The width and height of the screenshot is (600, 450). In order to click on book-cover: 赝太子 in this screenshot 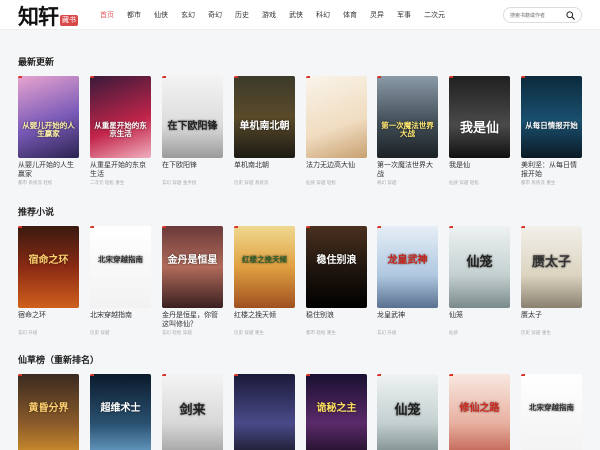, I will do `click(551, 267)`.